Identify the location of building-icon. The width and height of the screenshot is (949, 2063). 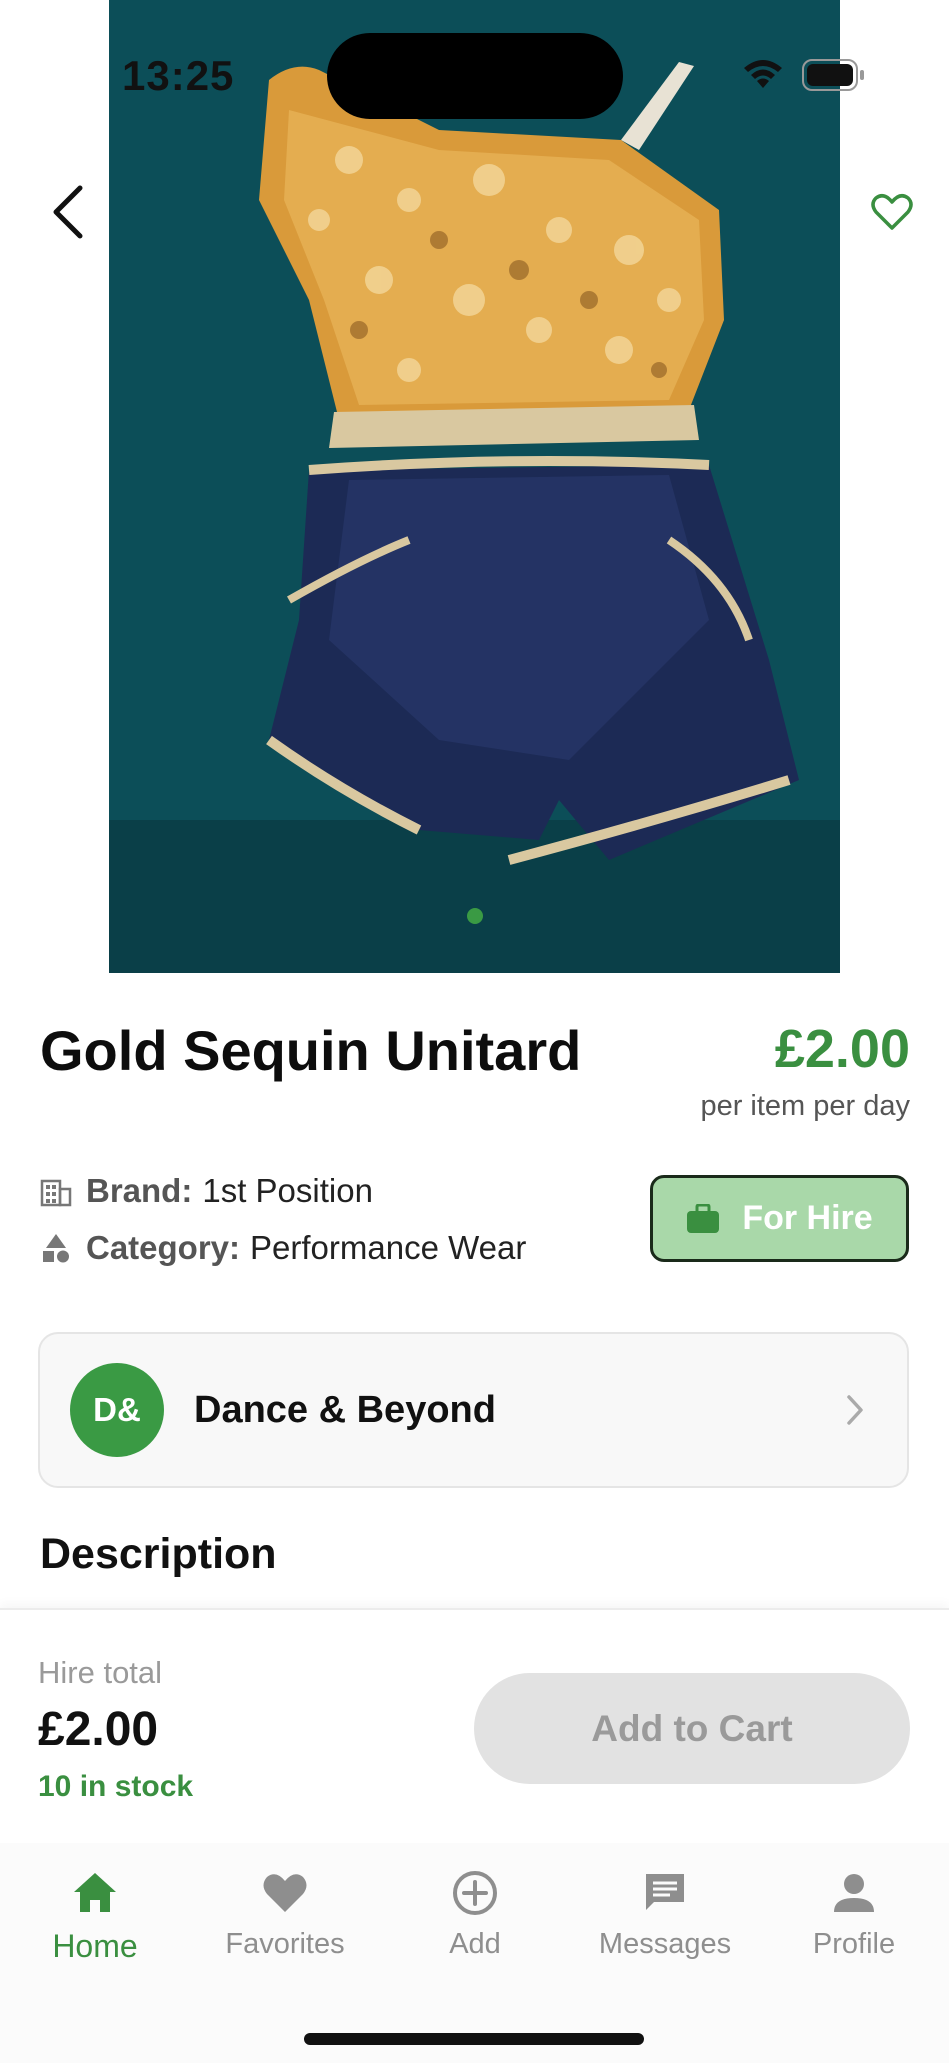
(56, 1193).